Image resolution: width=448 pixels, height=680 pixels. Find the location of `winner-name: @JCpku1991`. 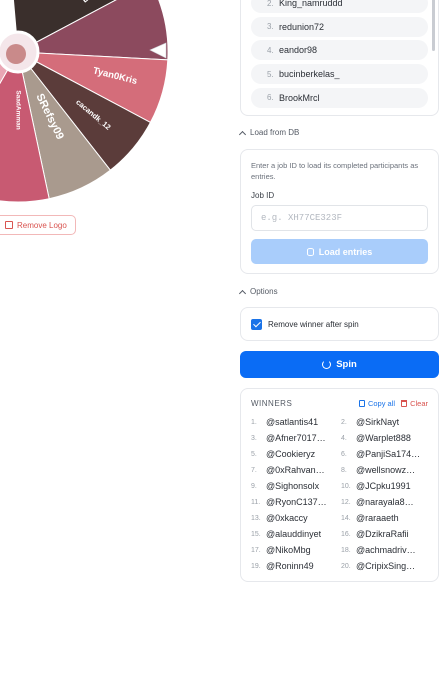

winner-name: @JCpku1991 is located at coordinates (383, 486).